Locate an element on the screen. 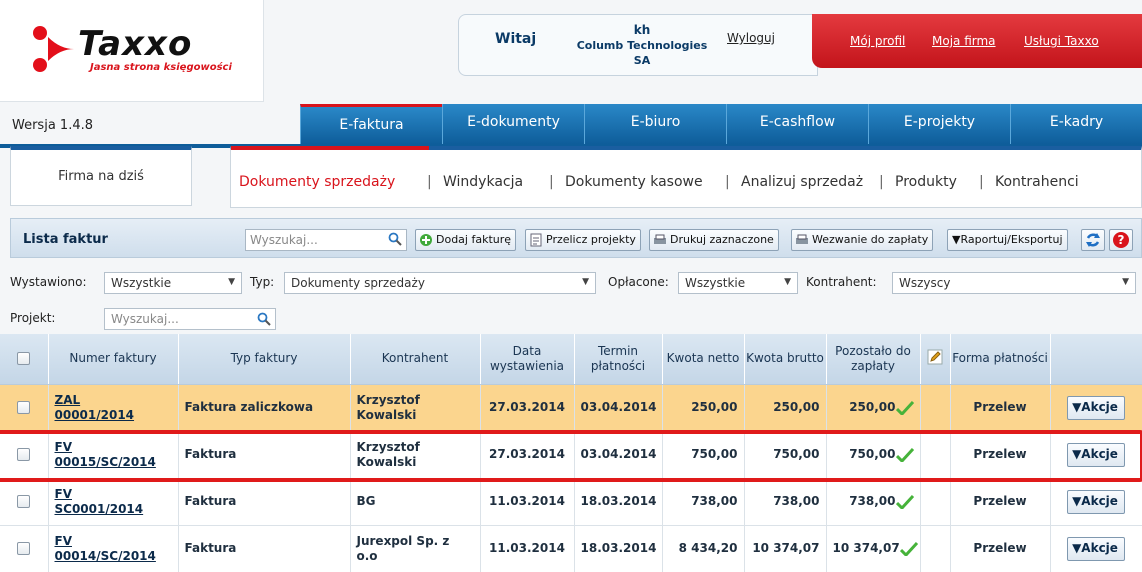 The image size is (1142, 572). issue-date: 27.03.2014 is located at coordinates (527, 455).